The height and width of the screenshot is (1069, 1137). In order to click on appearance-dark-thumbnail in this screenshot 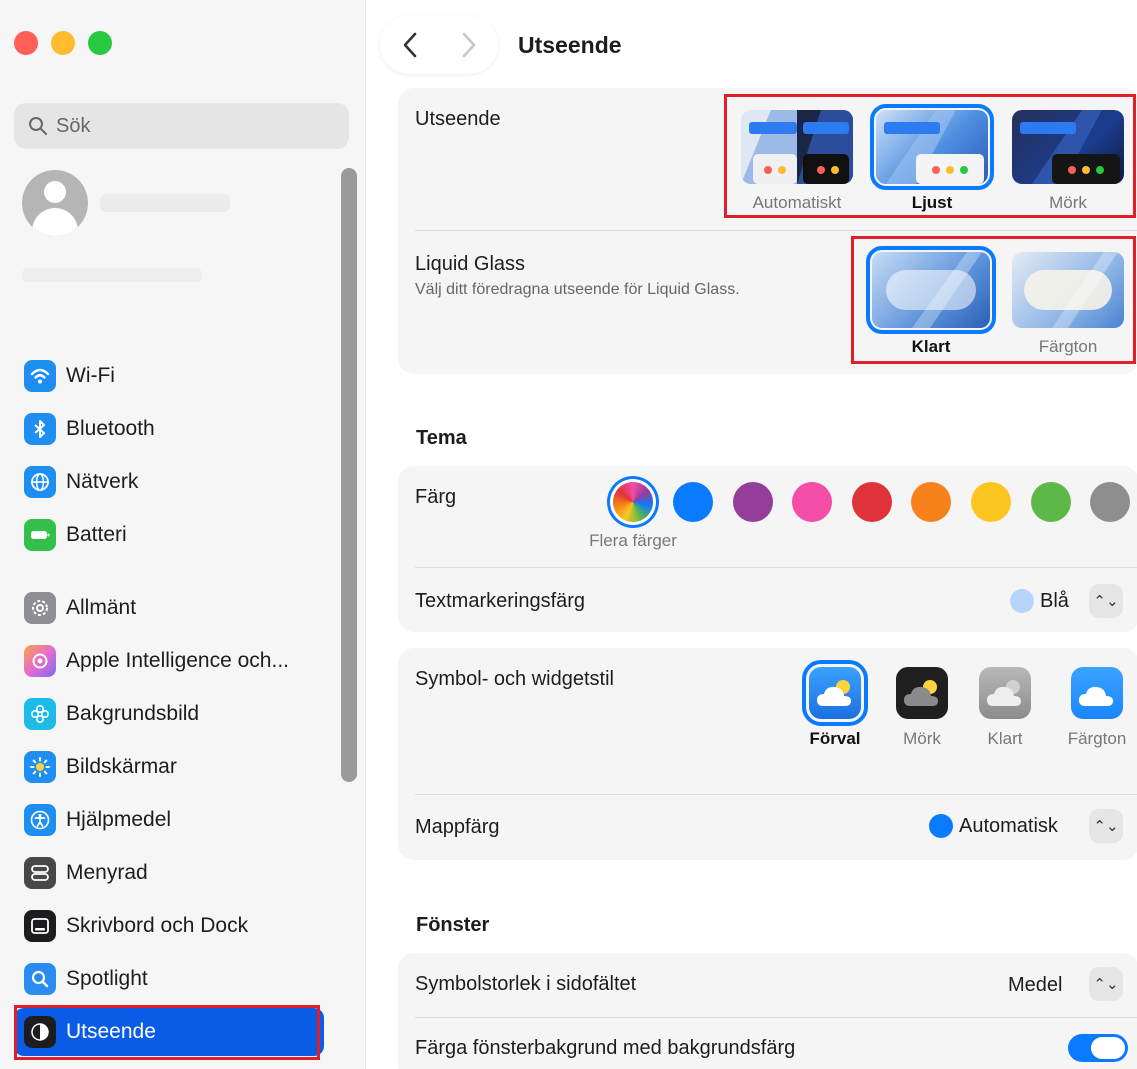, I will do `click(1068, 147)`.